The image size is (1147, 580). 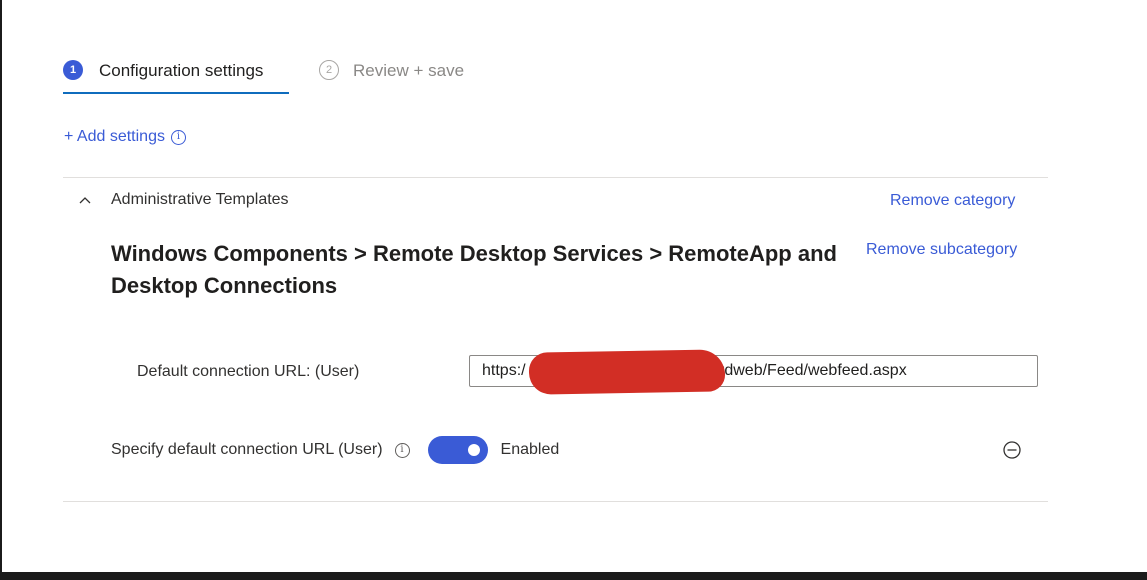 I want to click on remove-subcategory-link: Remove subcategory, so click(x=941, y=250).